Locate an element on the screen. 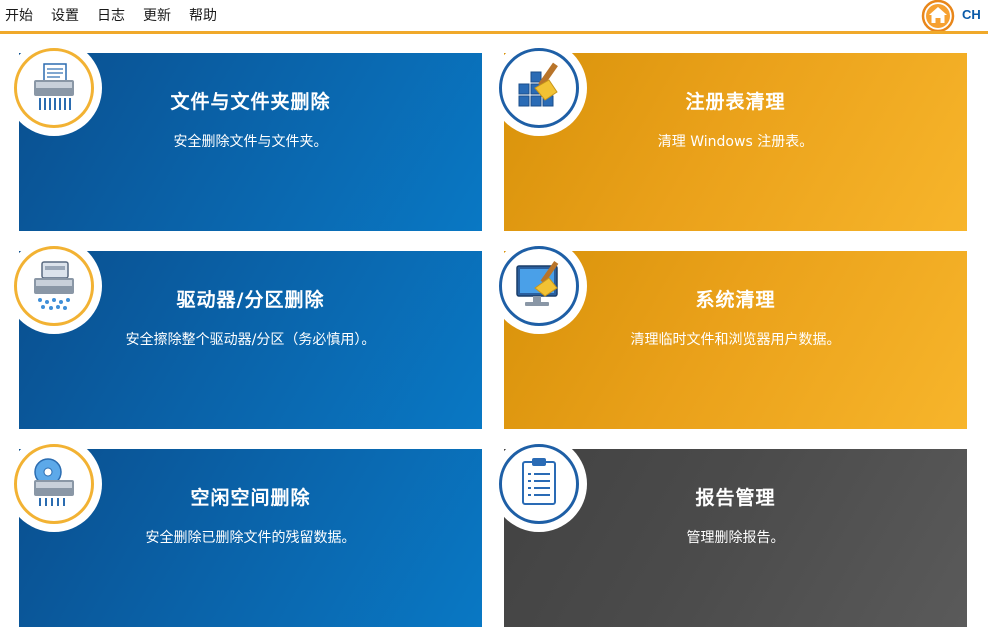  home-button is located at coordinates (938, 16).